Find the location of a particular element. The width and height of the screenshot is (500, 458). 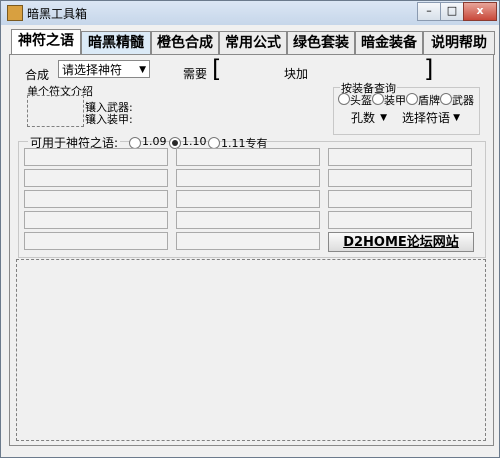

tab-diablo-essence: 暗黑精髓 is located at coordinates (116, 43).